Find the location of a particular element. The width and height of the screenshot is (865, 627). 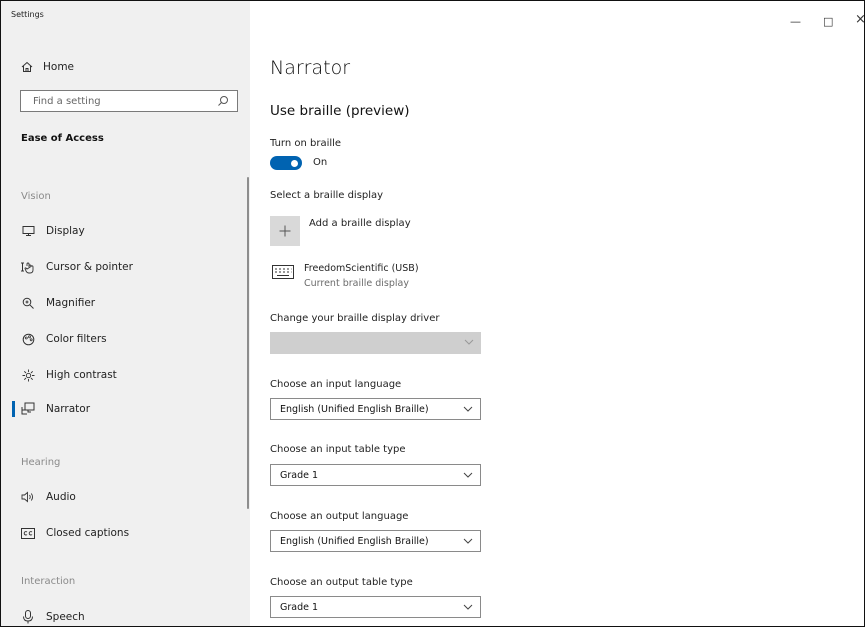

home-nav-item: Home is located at coordinates (47, 67).